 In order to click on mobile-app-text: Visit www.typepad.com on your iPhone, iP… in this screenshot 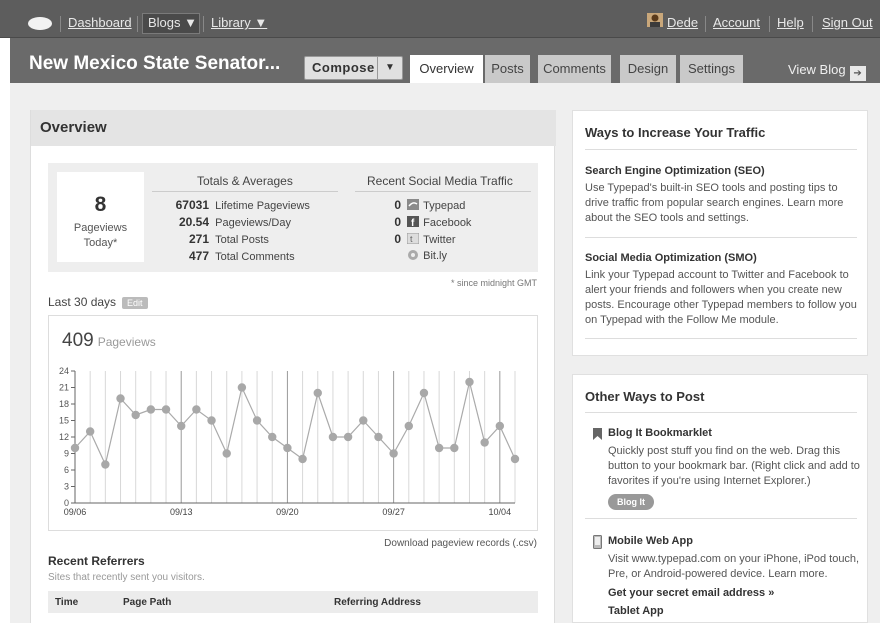, I will do `click(734, 566)`.